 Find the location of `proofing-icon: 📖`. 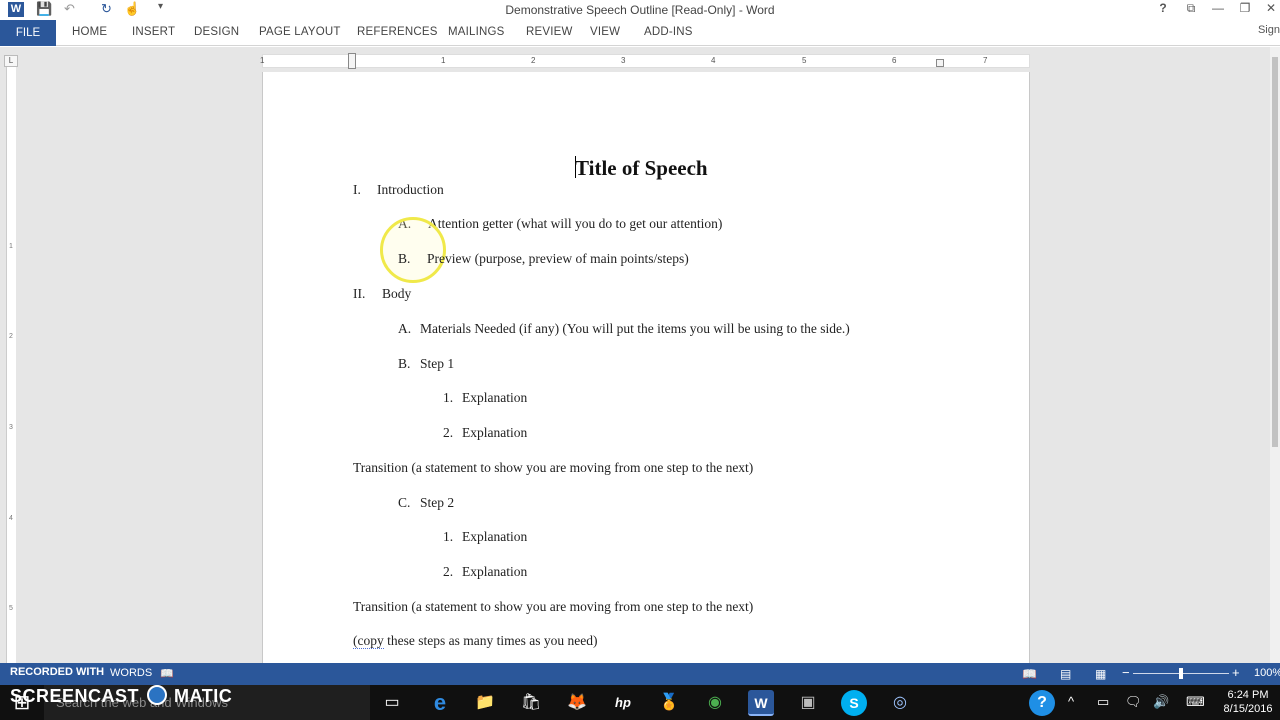

proofing-icon: 📖 is located at coordinates (167, 673).